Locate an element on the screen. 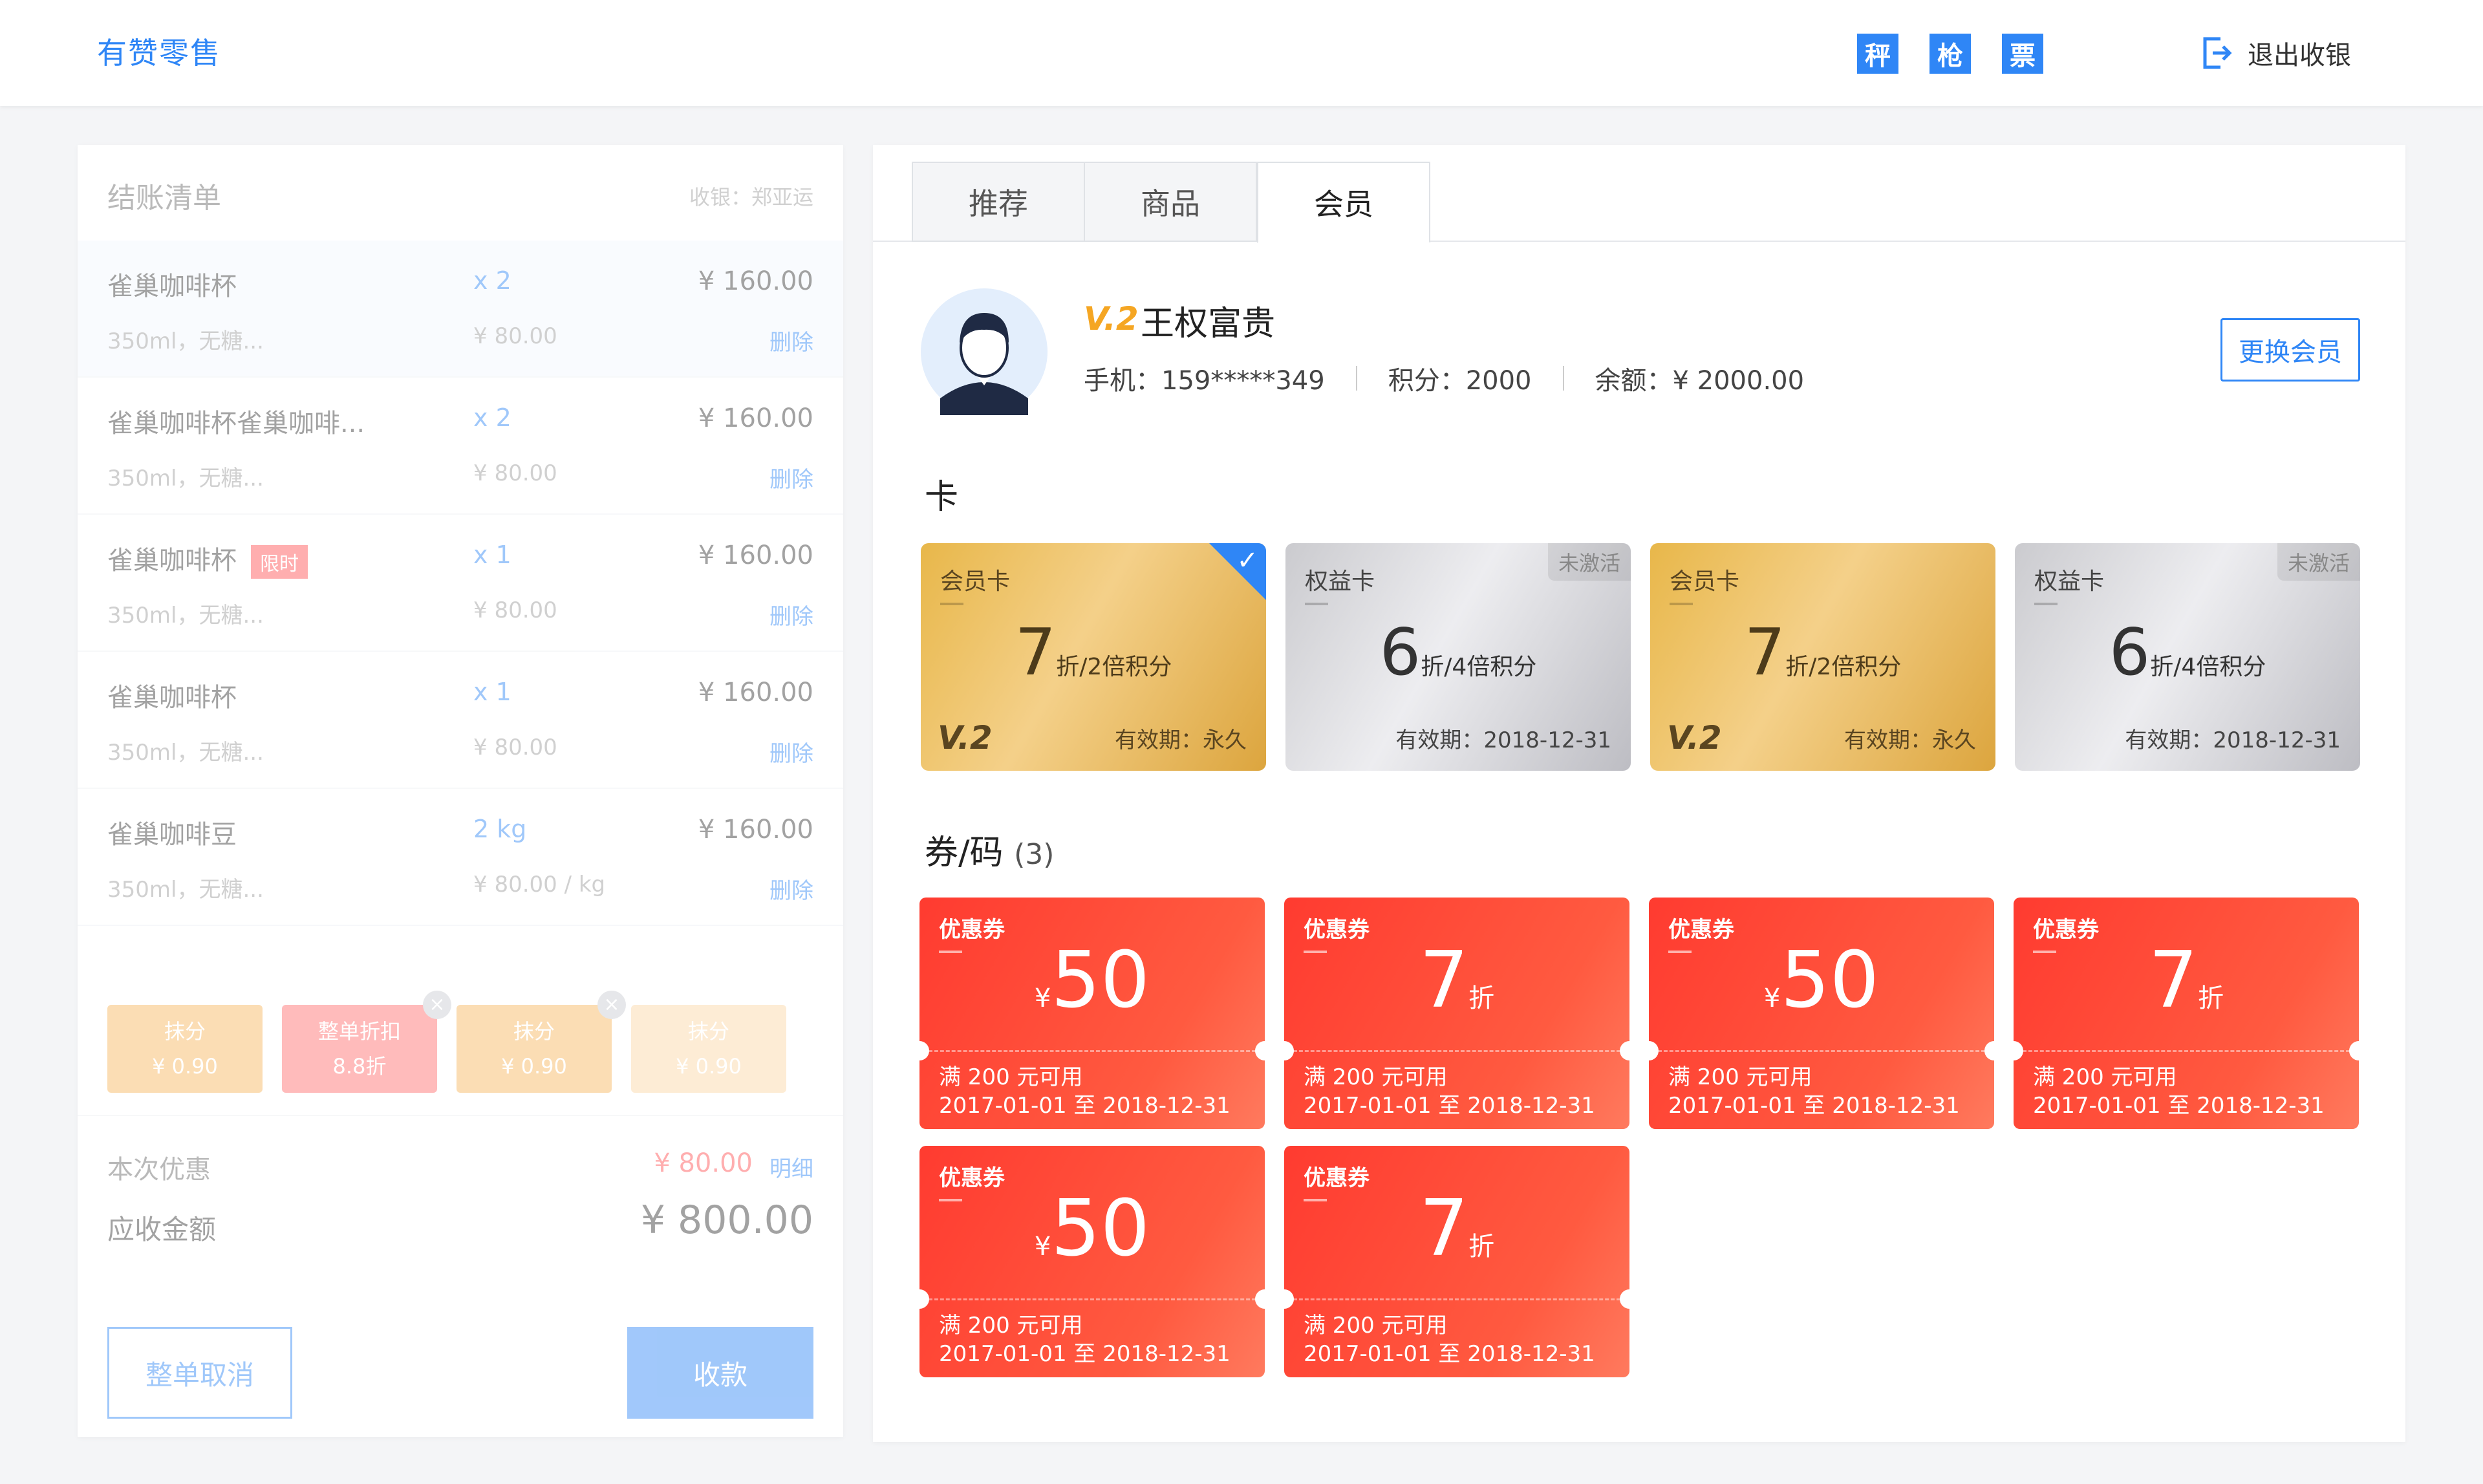 The image size is (2483, 1484). amount-due-label: 应收金额 is located at coordinates (162, 1229).